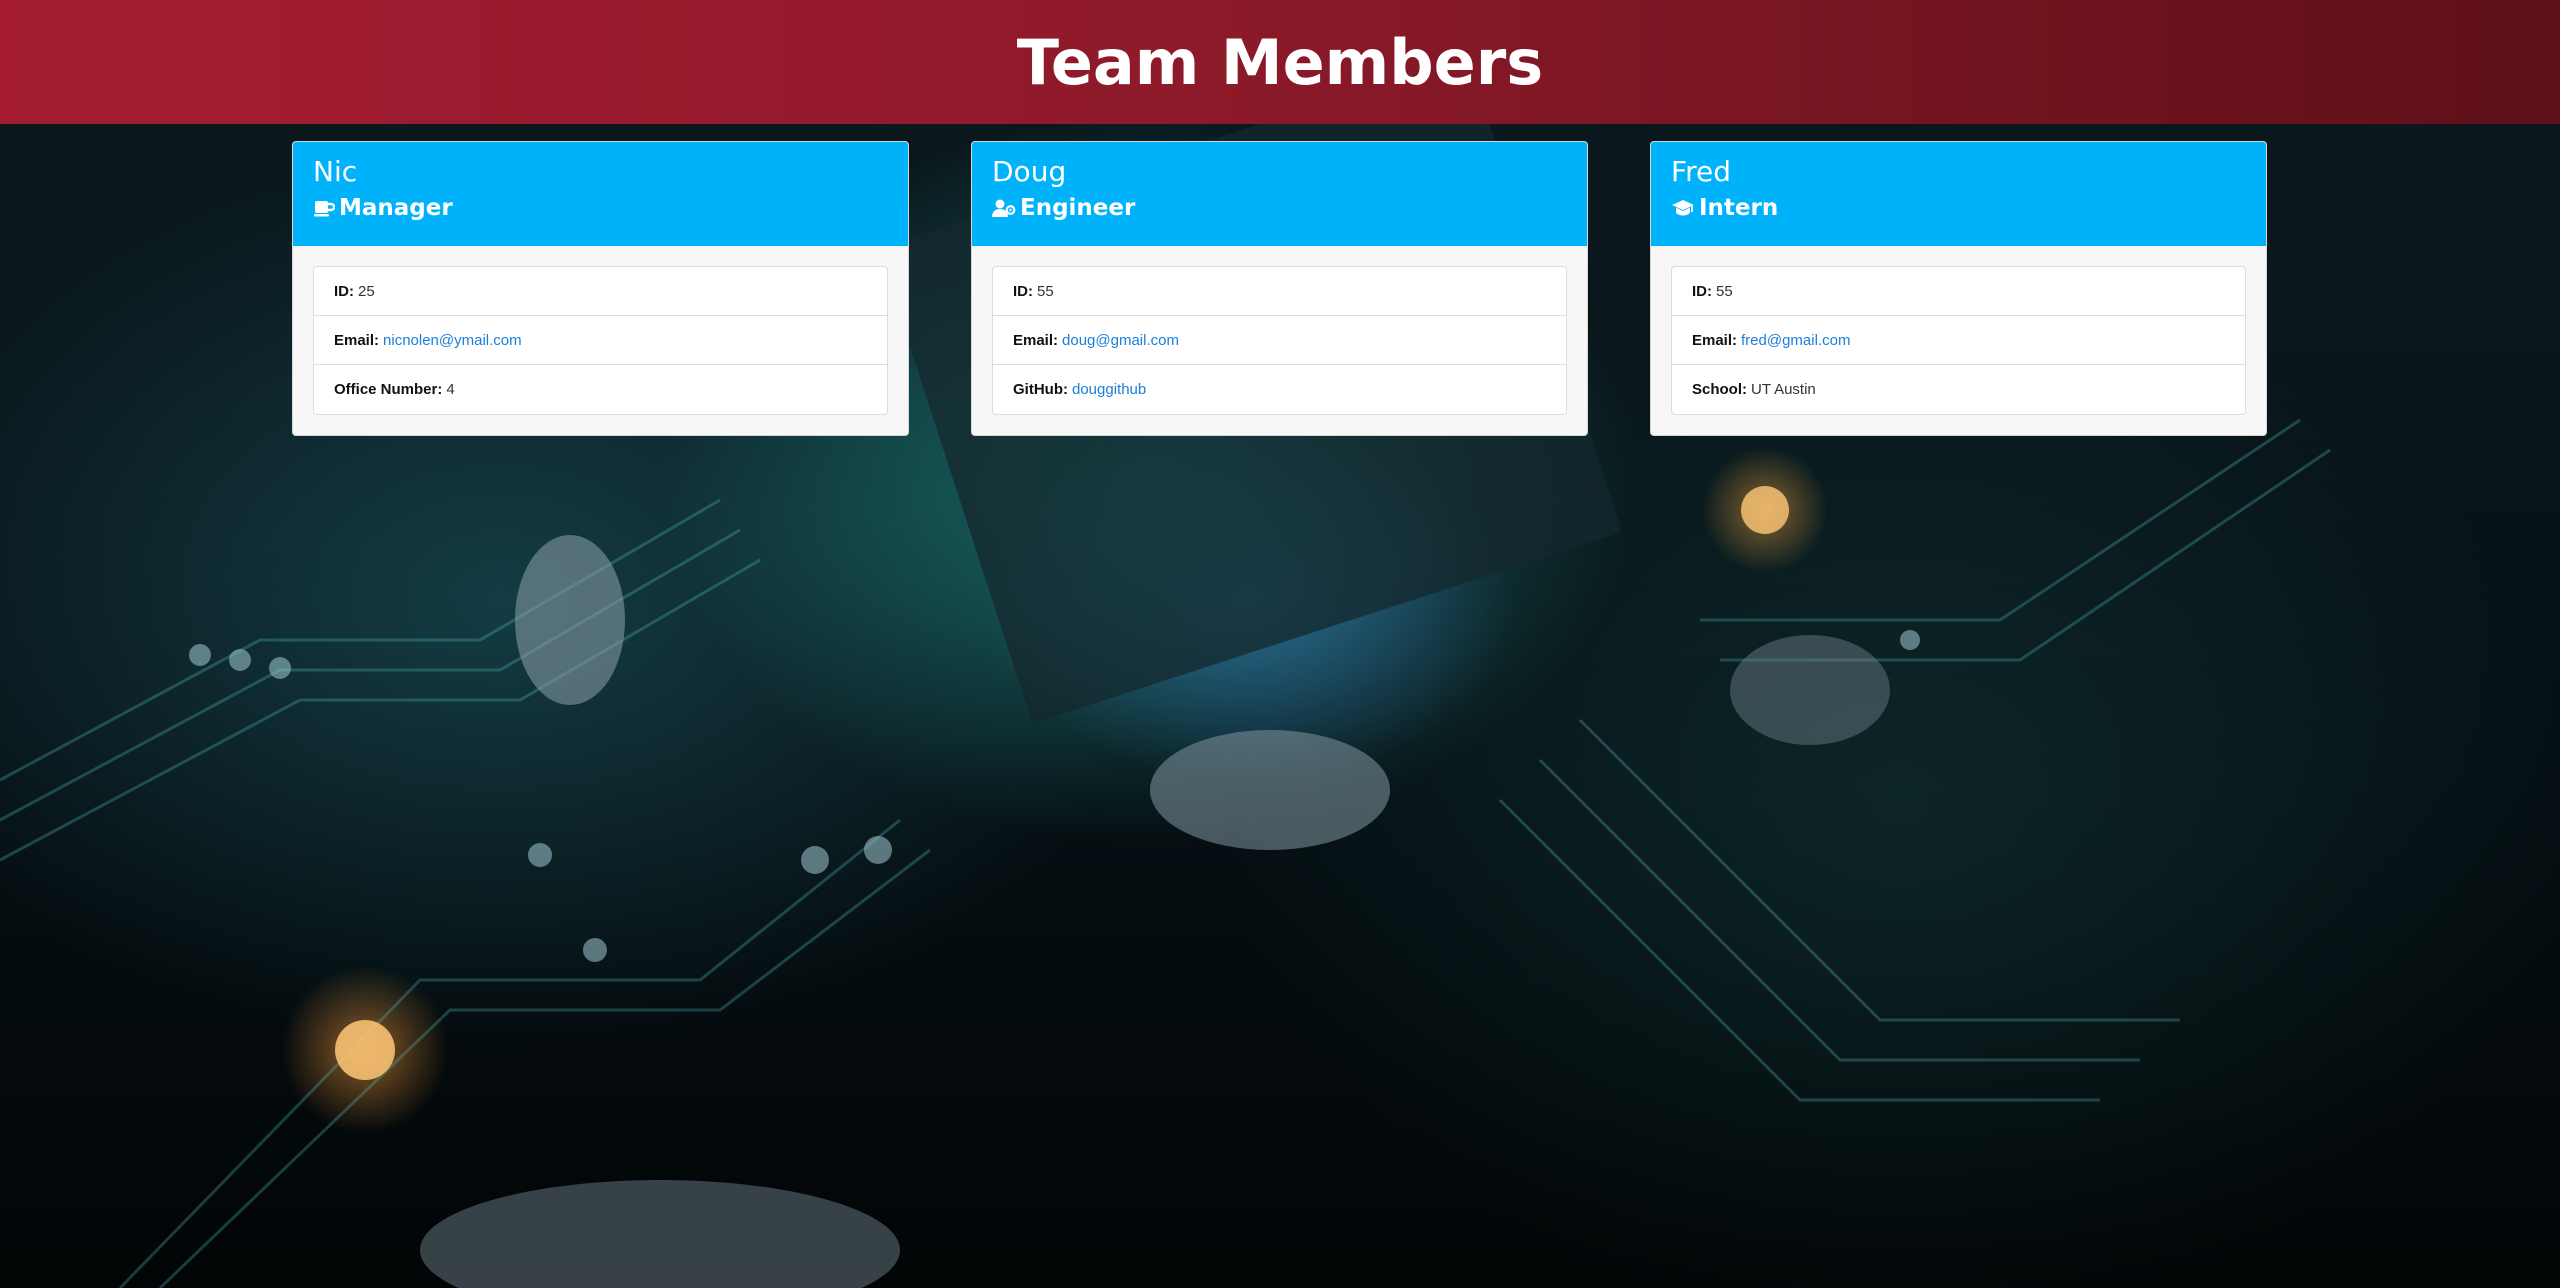  What do you see at coordinates (1004, 208) in the screenshot?
I see `user-gear-icon` at bounding box center [1004, 208].